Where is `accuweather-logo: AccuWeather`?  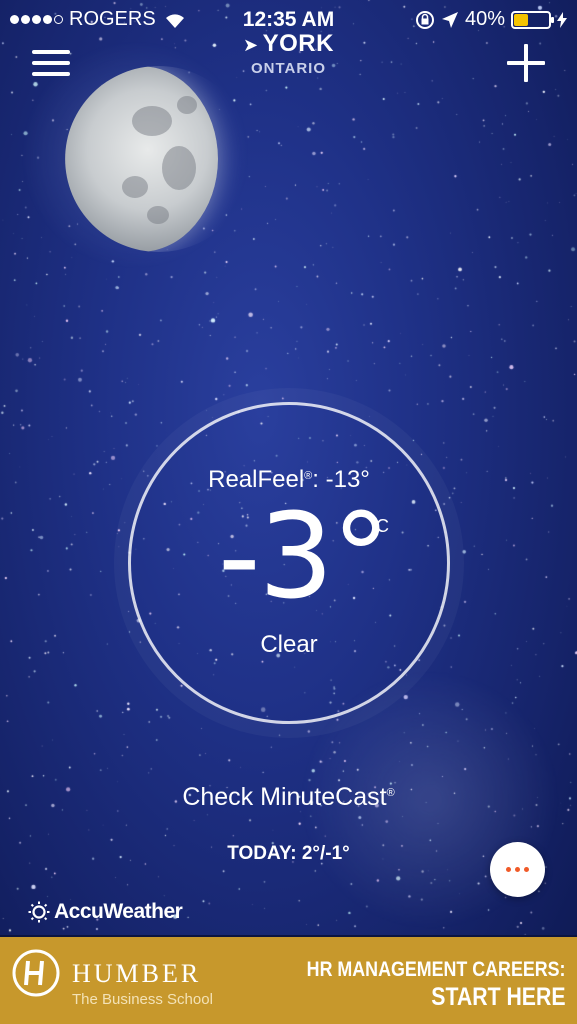
accuweather-logo: AccuWeather is located at coordinates (105, 912).